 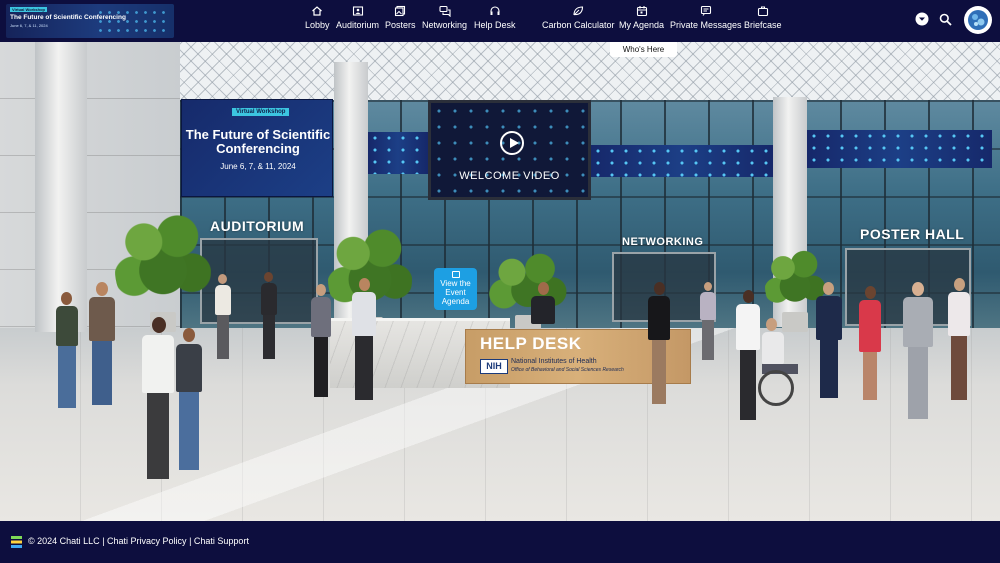 I want to click on chati-logo-icon, so click(x=16, y=542).